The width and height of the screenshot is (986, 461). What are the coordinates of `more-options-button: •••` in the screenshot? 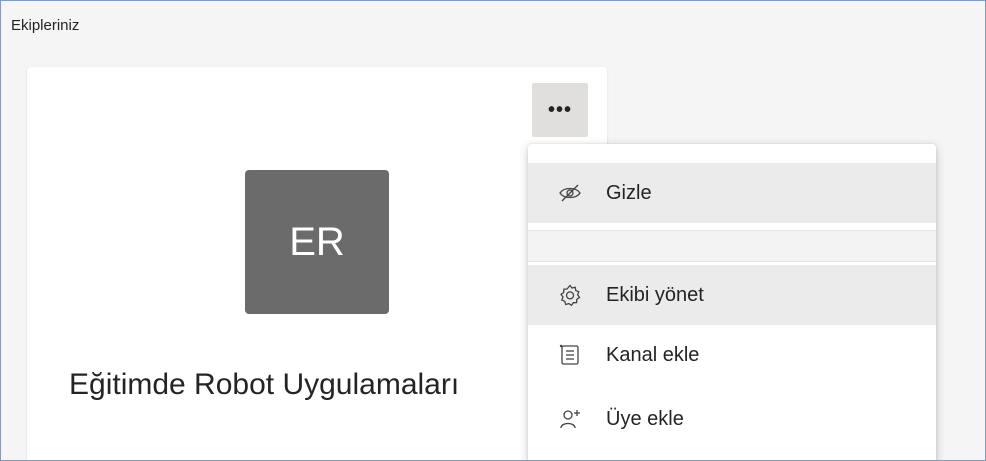 It's located at (560, 110).